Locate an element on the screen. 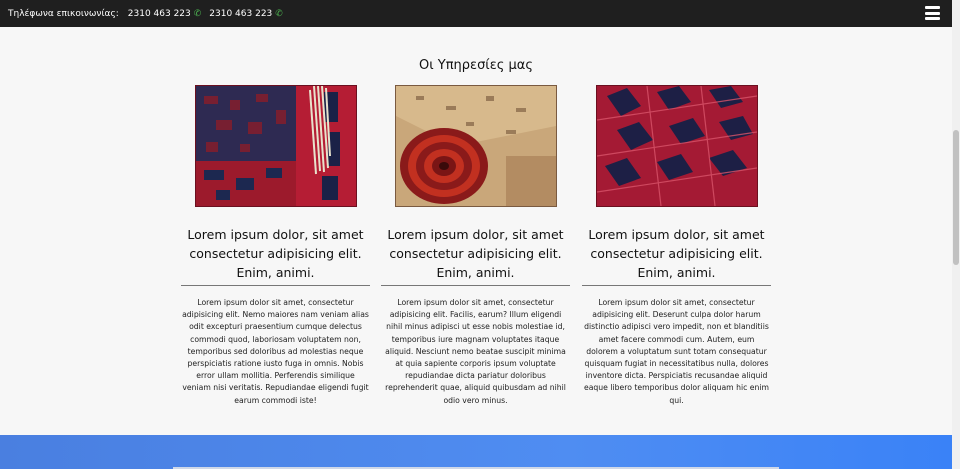 The width and height of the screenshot is (960, 469). phone-number-2: 2310 463 223 ✆ is located at coordinates (246, 14).